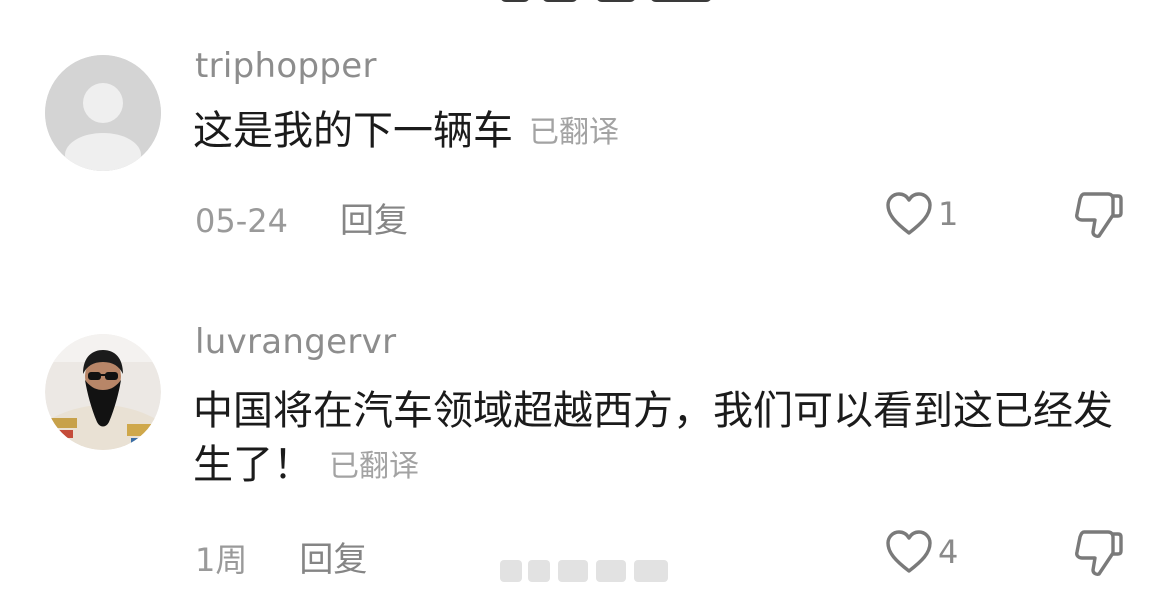 Image resolution: width=1170 pixels, height=601 pixels. I want to click on default-avatar, so click(103, 113).